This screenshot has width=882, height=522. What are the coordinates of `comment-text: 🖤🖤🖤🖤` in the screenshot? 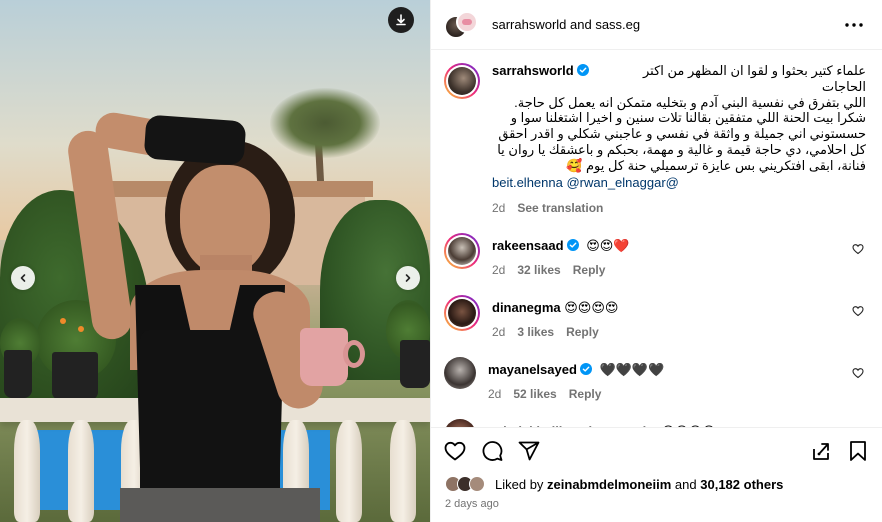 It's located at (632, 370).